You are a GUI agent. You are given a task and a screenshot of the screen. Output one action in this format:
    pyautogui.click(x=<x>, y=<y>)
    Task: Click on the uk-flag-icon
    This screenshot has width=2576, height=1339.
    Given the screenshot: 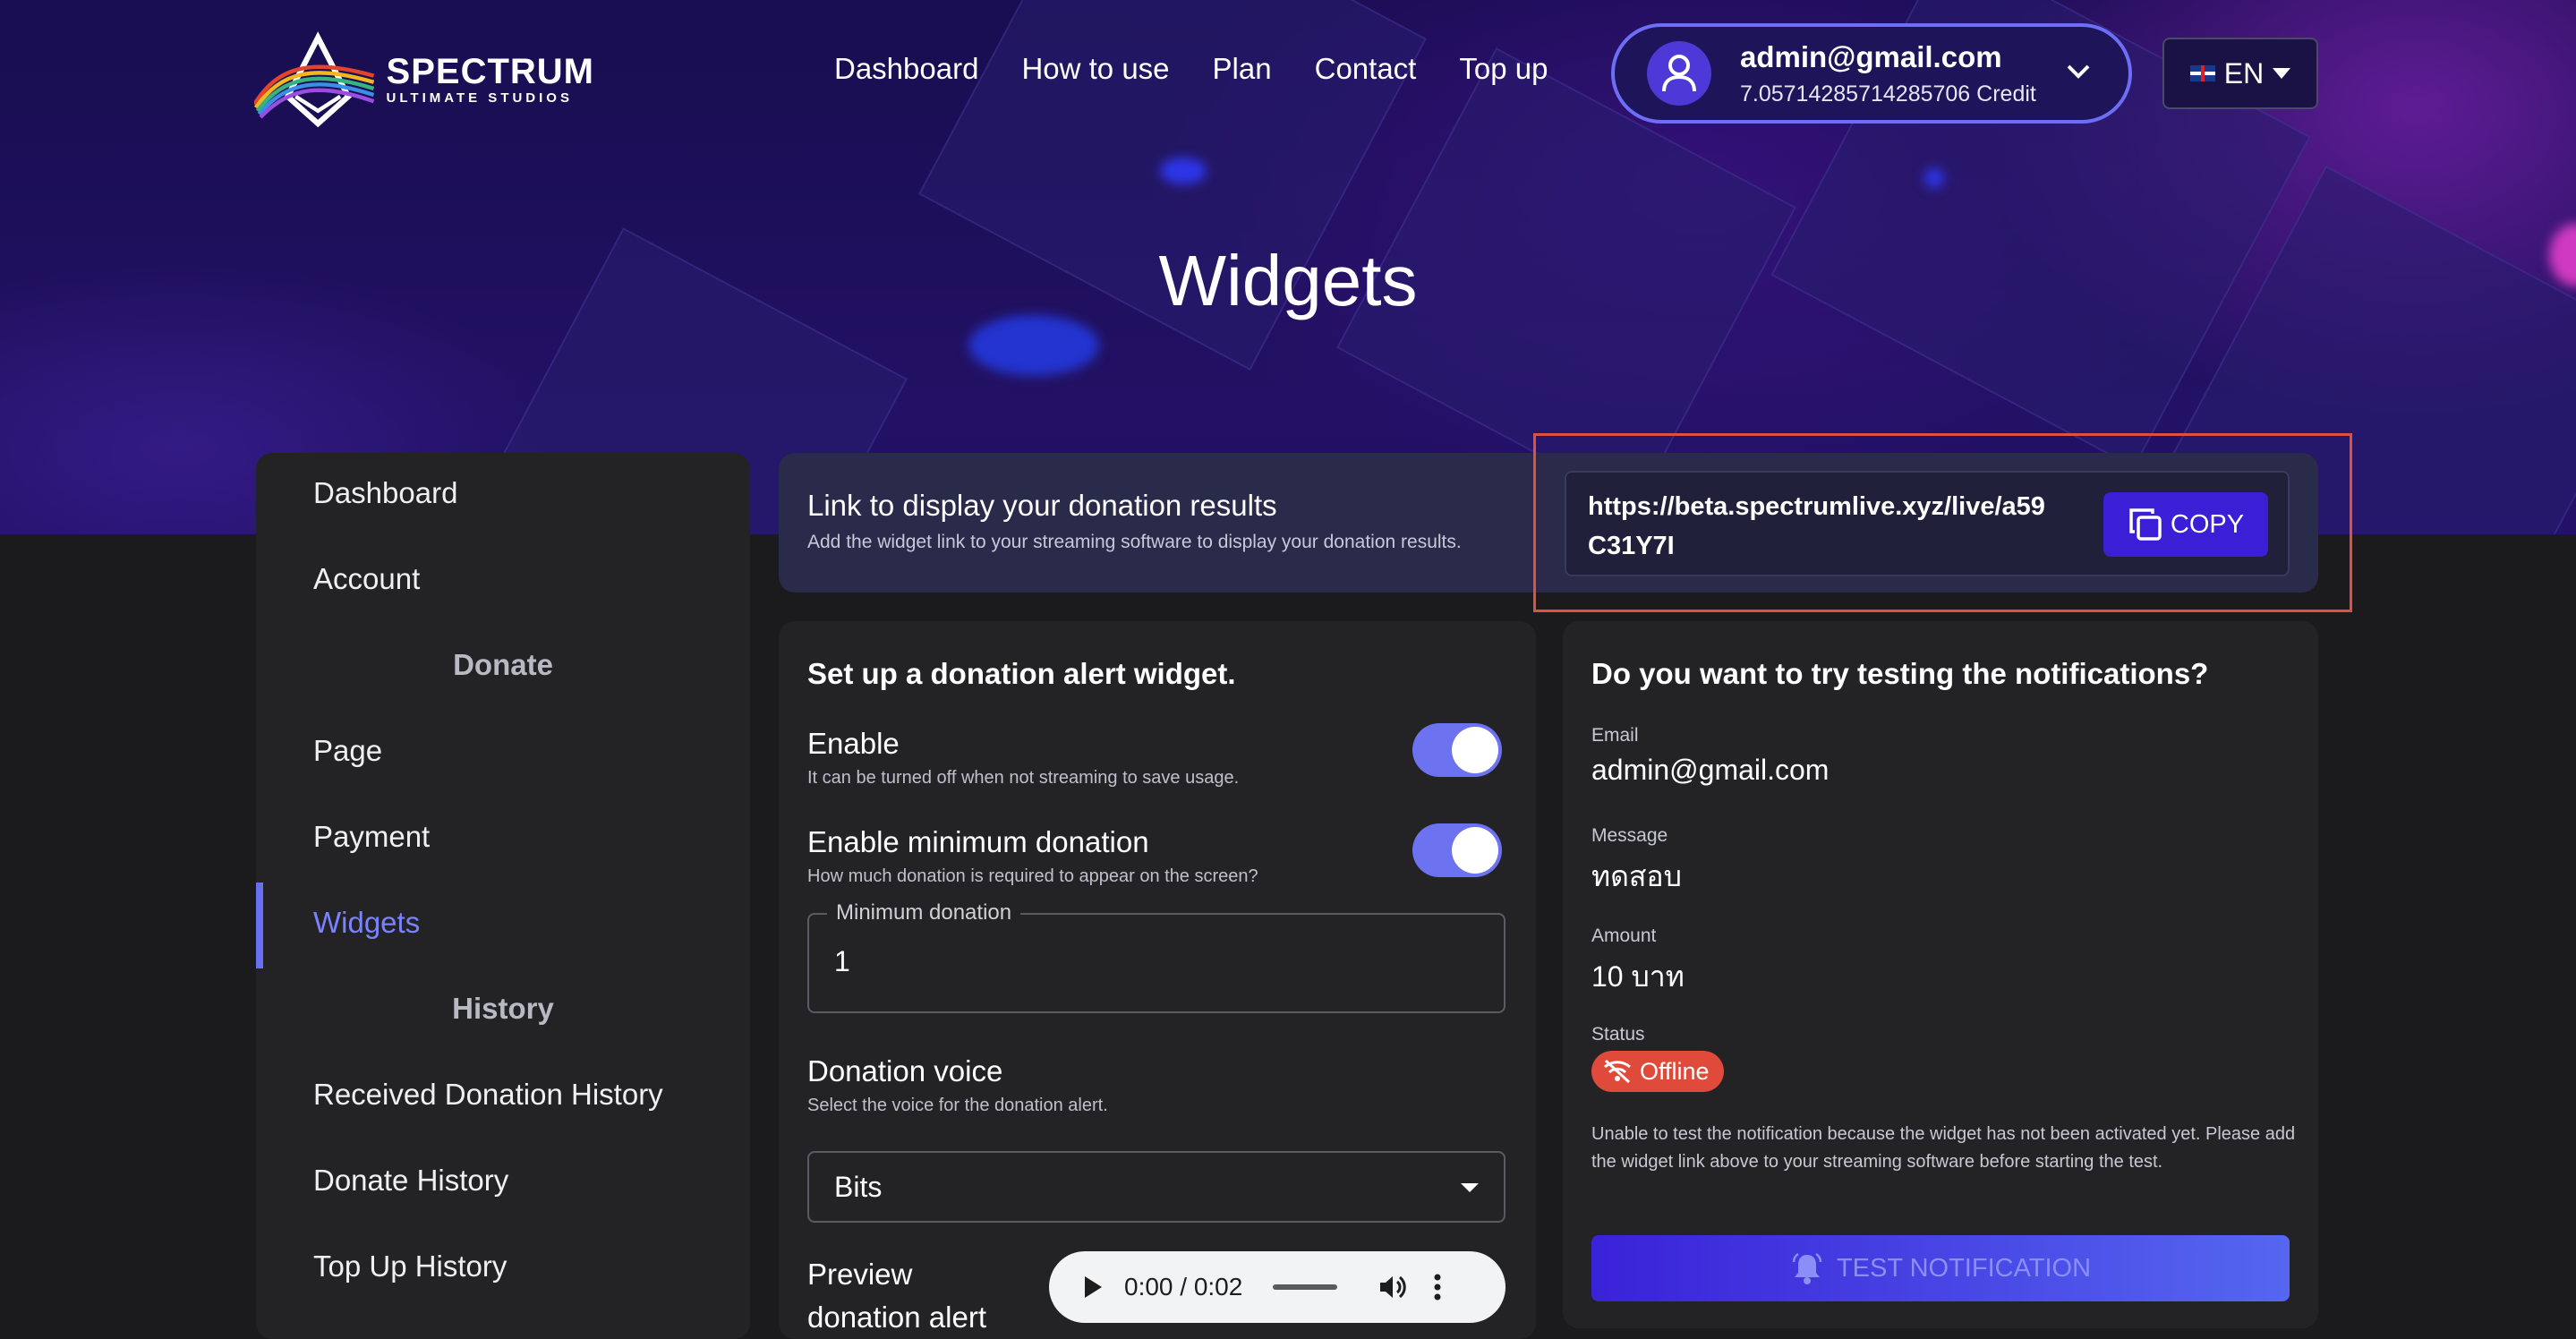 What is the action you would take?
    pyautogui.click(x=2202, y=73)
    